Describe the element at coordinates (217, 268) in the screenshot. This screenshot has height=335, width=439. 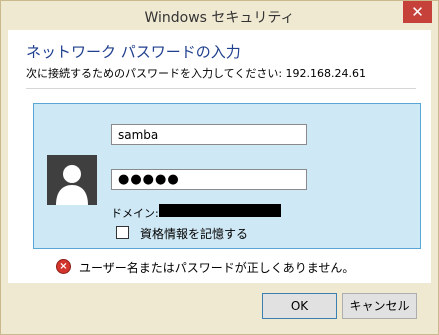
I see `error-message: ユーザー名またはパスワードが正しくありません。` at that location.